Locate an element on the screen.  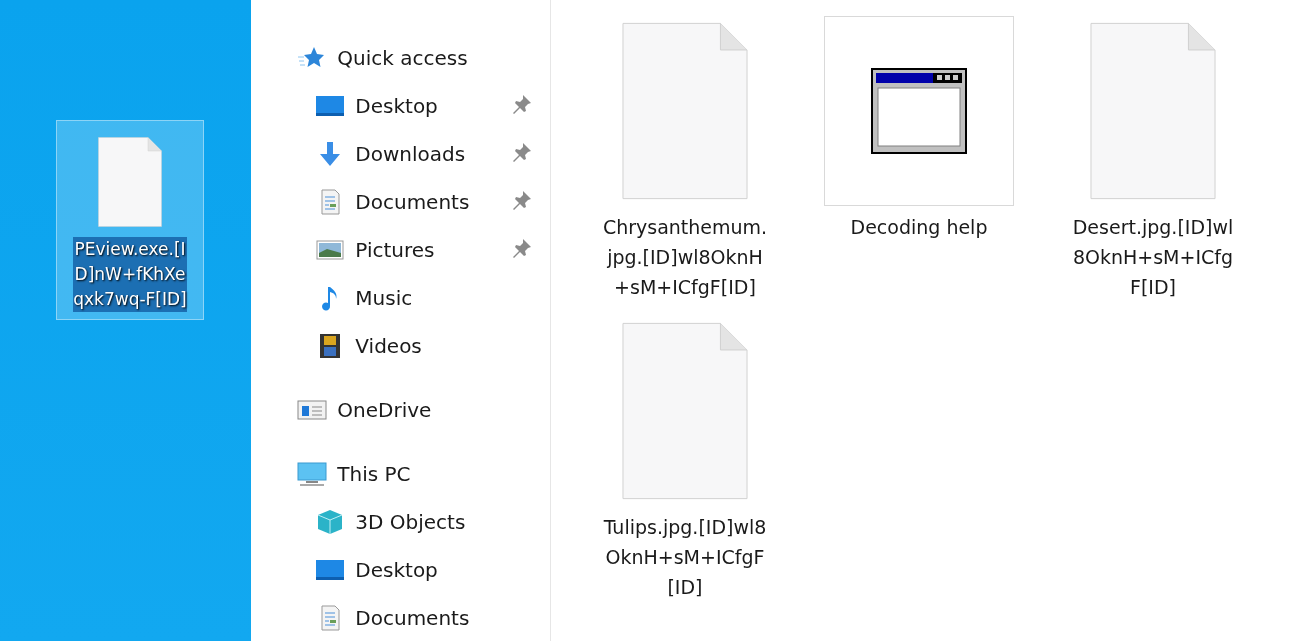
picture-icon is located at coordinates (330, 250).